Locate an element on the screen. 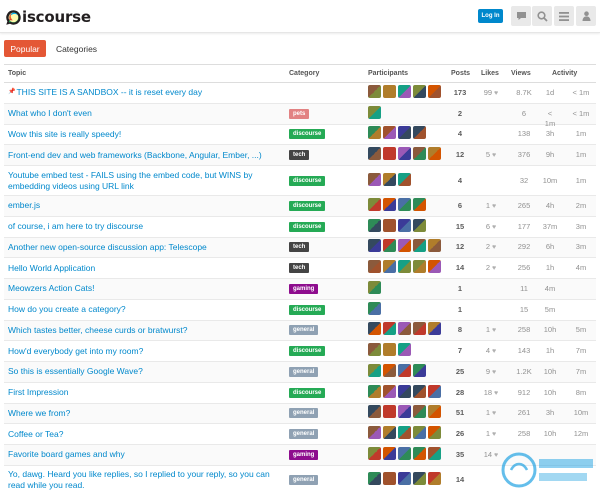  activity-created: 10m is located at coordinates (550, 181).